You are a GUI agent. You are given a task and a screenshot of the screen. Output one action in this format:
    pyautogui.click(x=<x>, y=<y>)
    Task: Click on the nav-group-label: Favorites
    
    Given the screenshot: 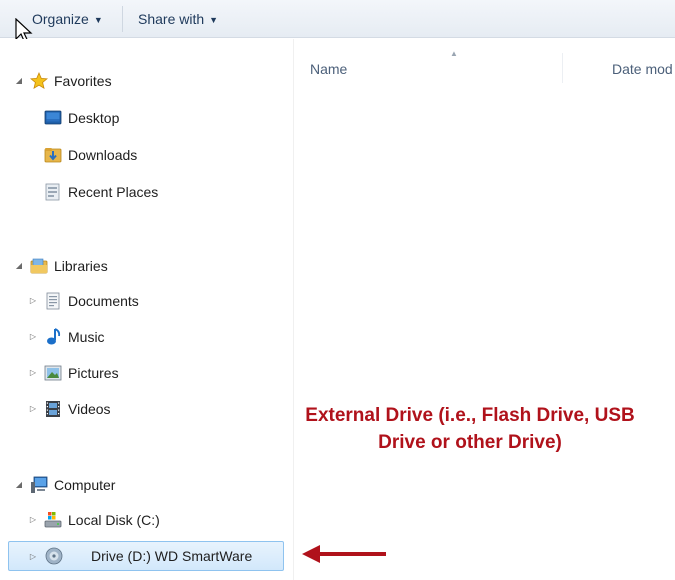 What is the action you would take?
    pyautogui.click(x=83, y=81)
    